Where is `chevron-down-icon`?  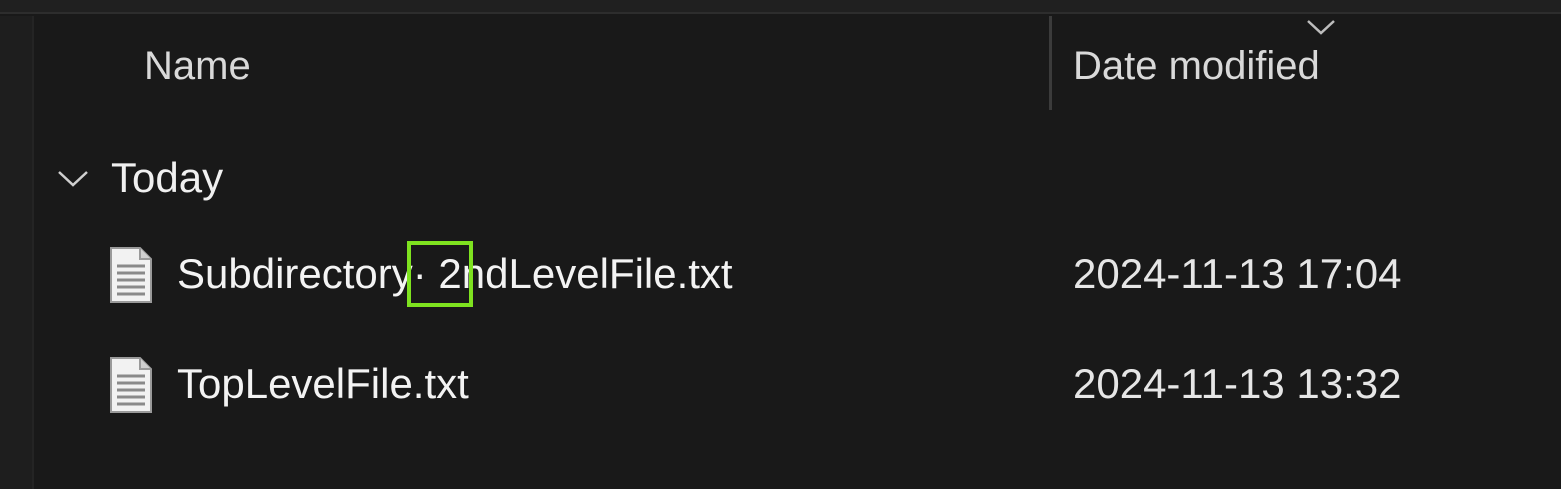
chevron-down-icon is located at coordinates (73, 178).